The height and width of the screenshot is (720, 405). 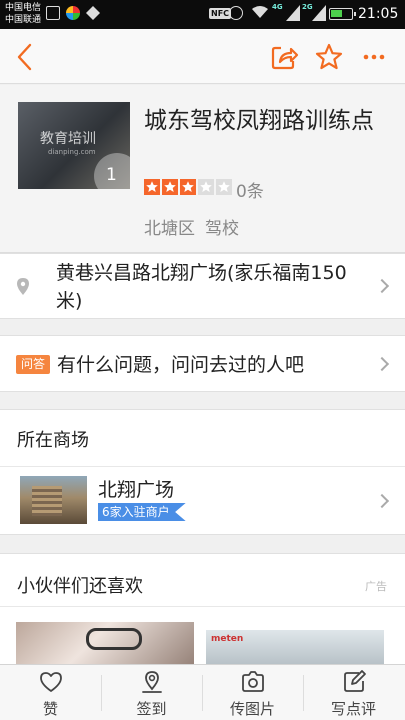 What do you see at coordinates (111, 175) in the screenshot?
I see `photo-count: 1` at bounding box center [111, 175].